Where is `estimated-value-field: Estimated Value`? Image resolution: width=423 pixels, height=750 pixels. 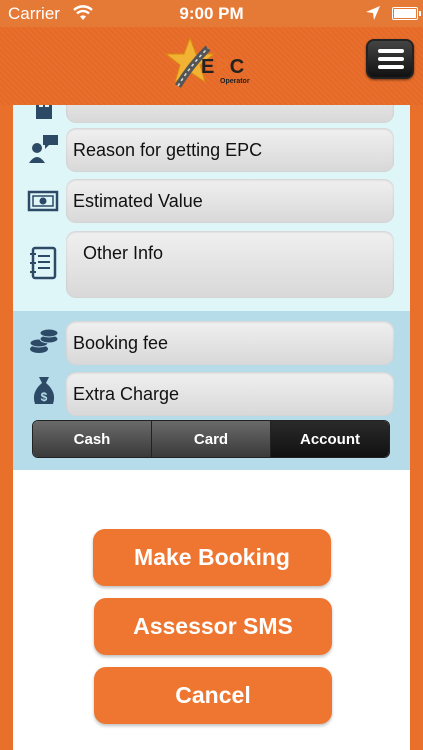 estimated-value-field: Estimated Value is located at coordinates (230, 201).